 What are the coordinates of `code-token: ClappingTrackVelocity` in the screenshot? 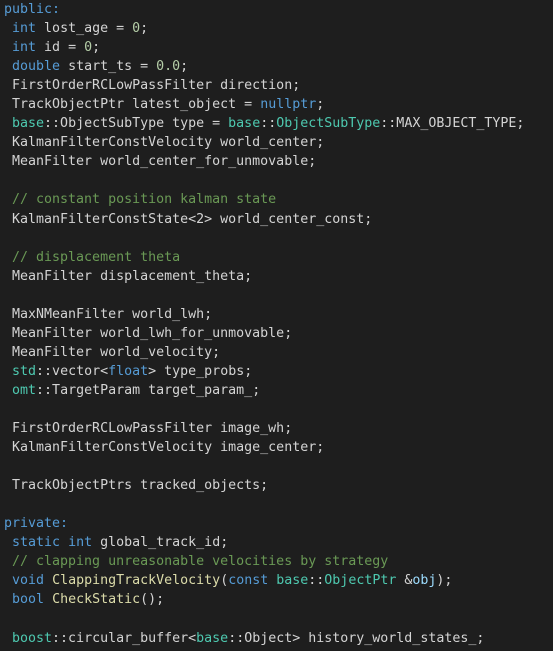 It's located at (136, 581).